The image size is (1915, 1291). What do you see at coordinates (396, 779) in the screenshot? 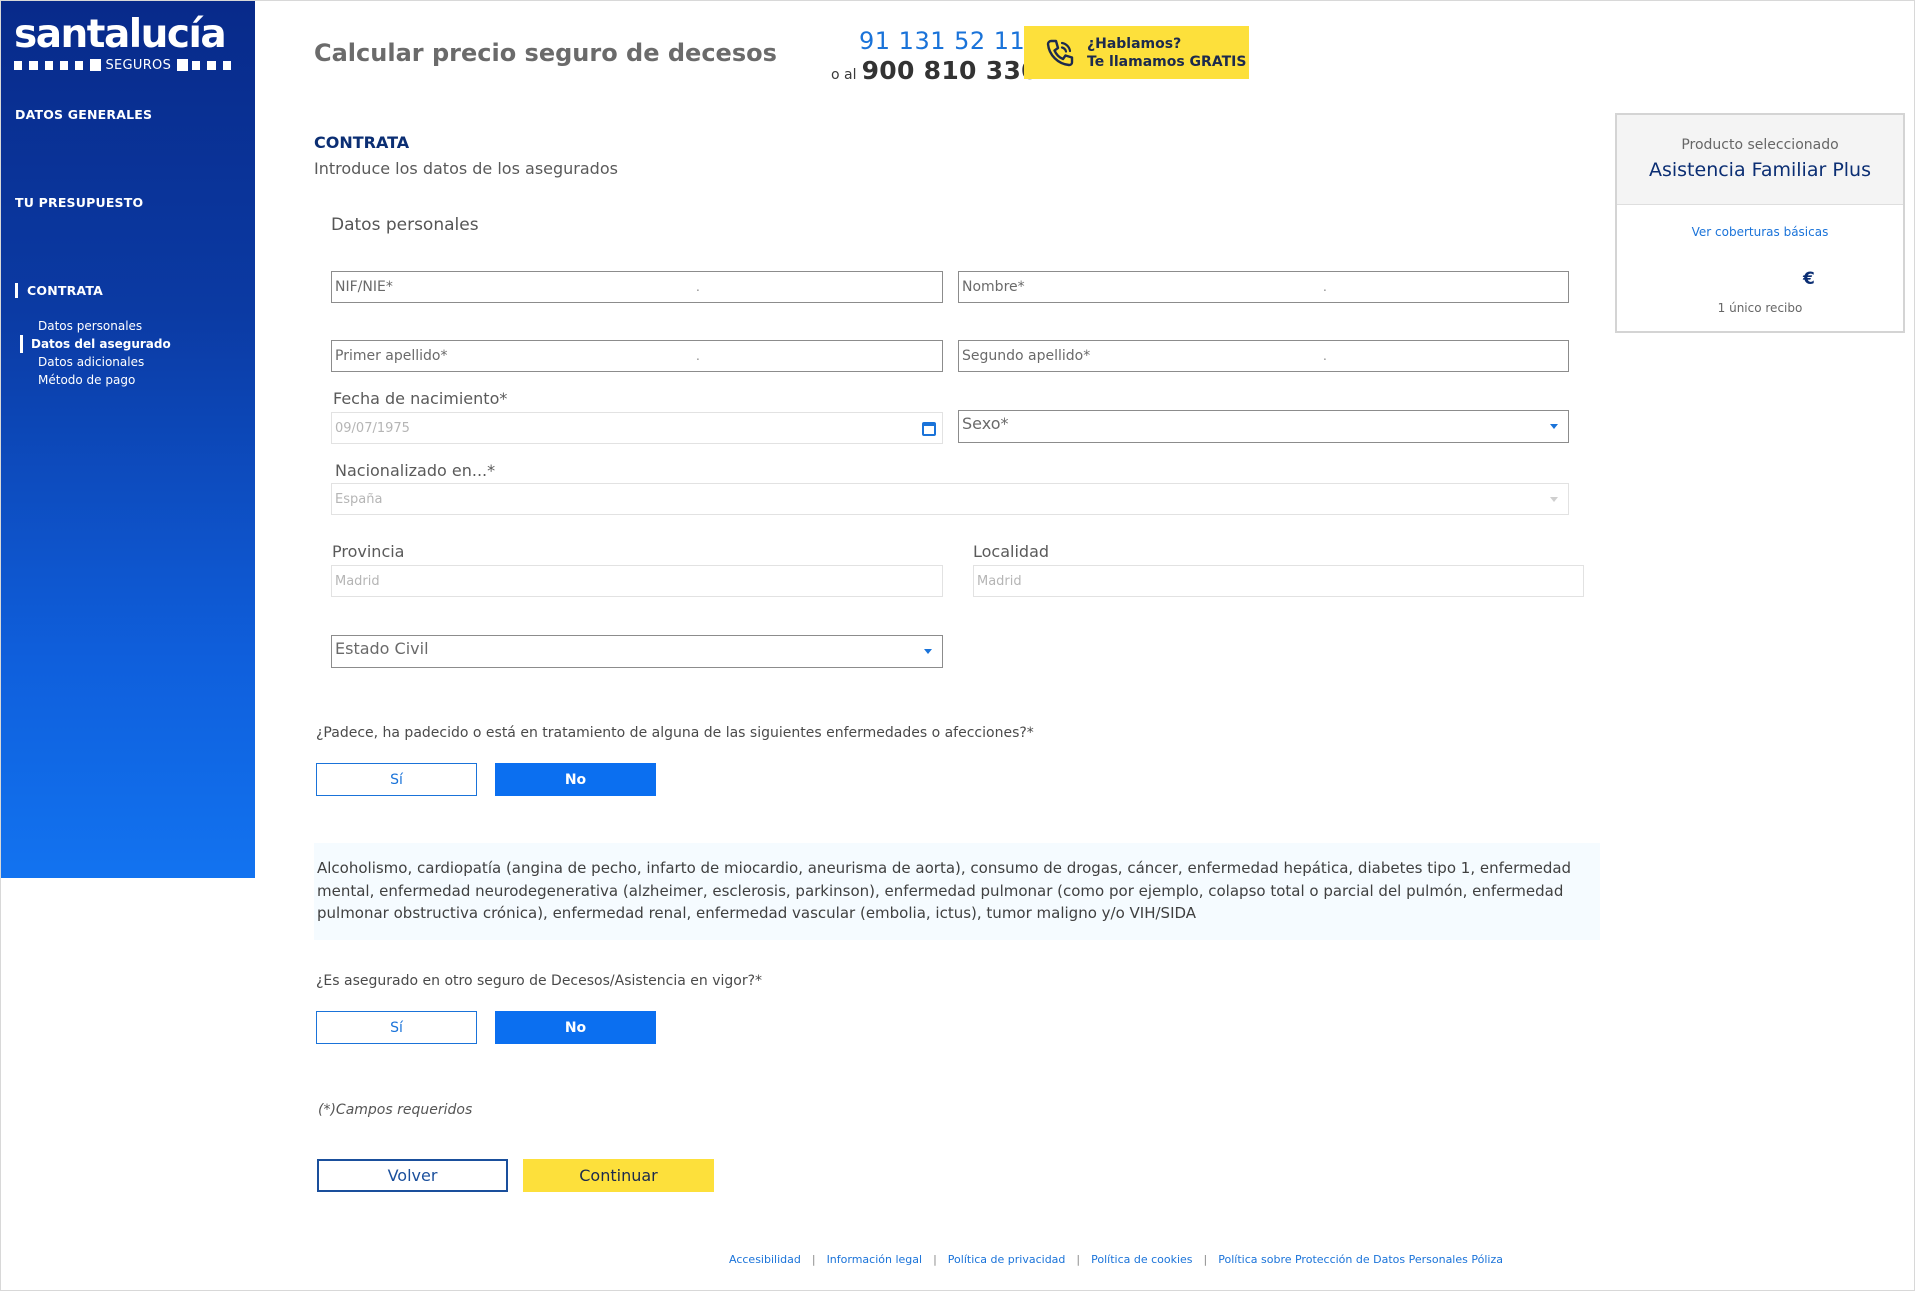
I see `q1-yes-button: Sí` at bounding box center [396, 779].